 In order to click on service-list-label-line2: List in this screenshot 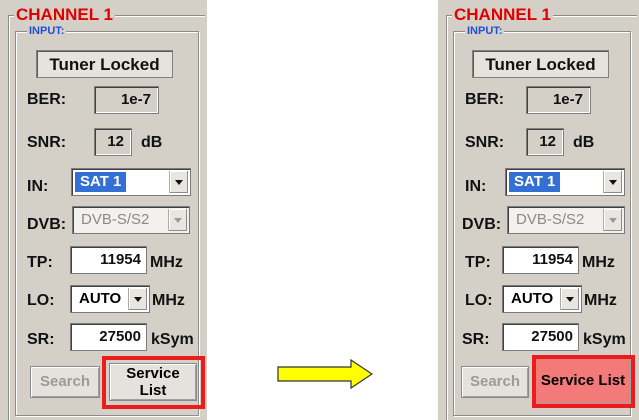, I will do `click(153, 390)`.